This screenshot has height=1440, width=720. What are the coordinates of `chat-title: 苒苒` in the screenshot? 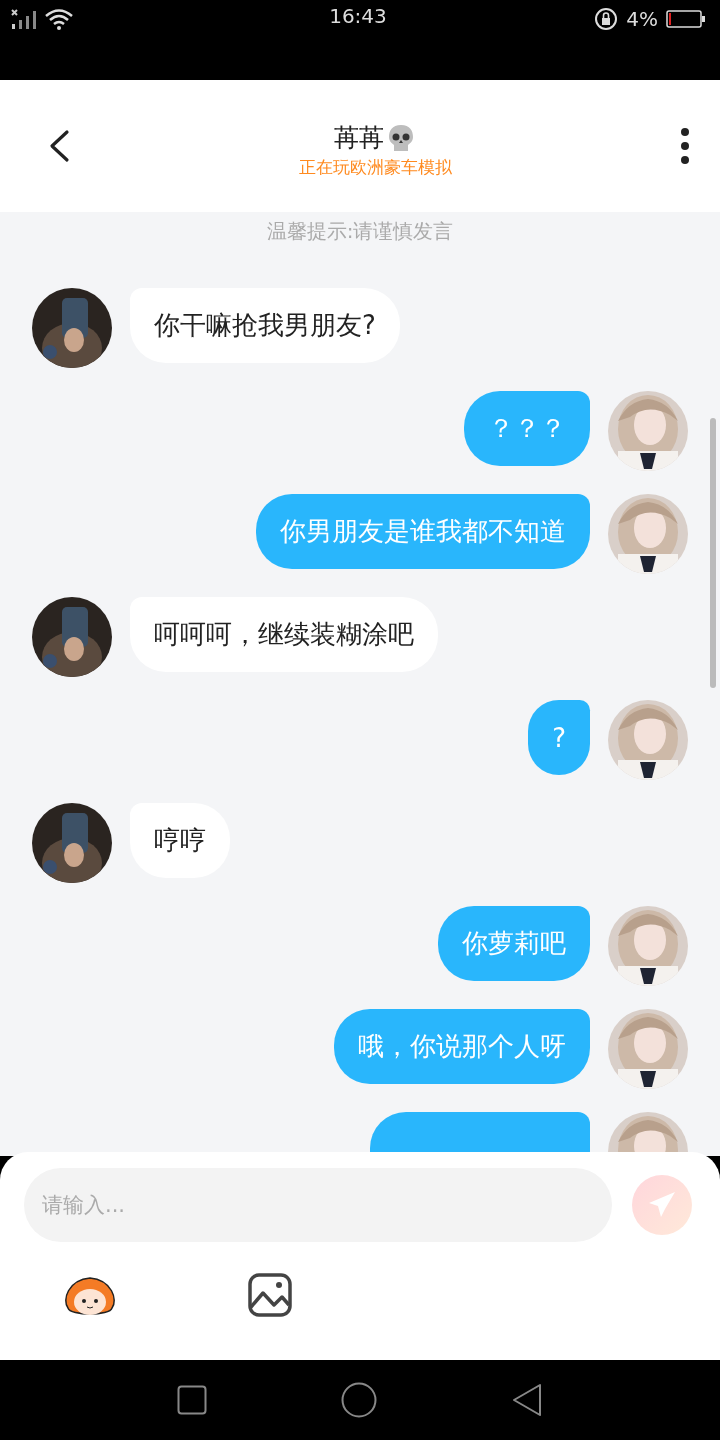 It's located at (359, 138).